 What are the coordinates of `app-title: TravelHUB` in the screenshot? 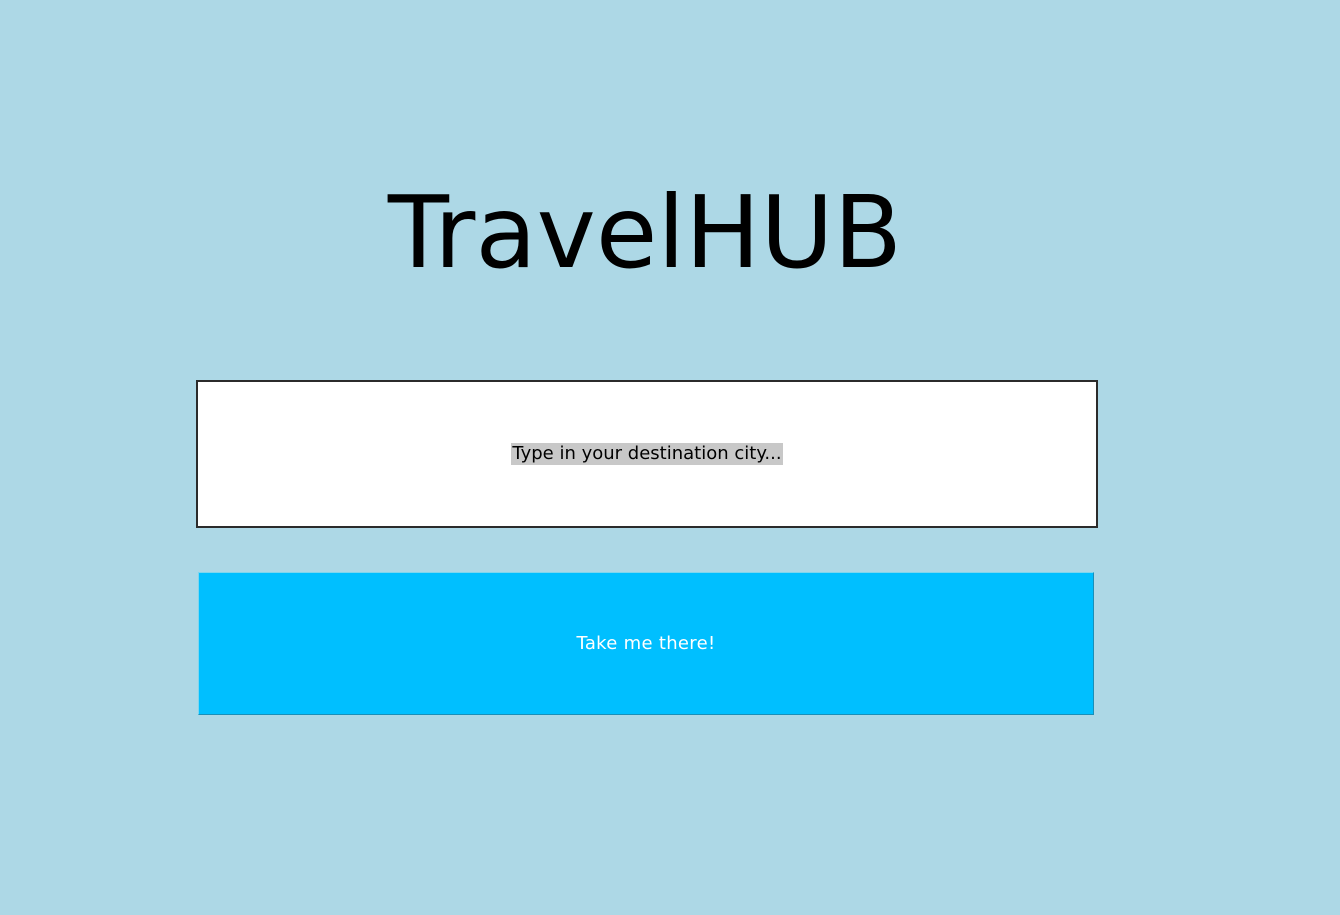 It's located at (645, 232).